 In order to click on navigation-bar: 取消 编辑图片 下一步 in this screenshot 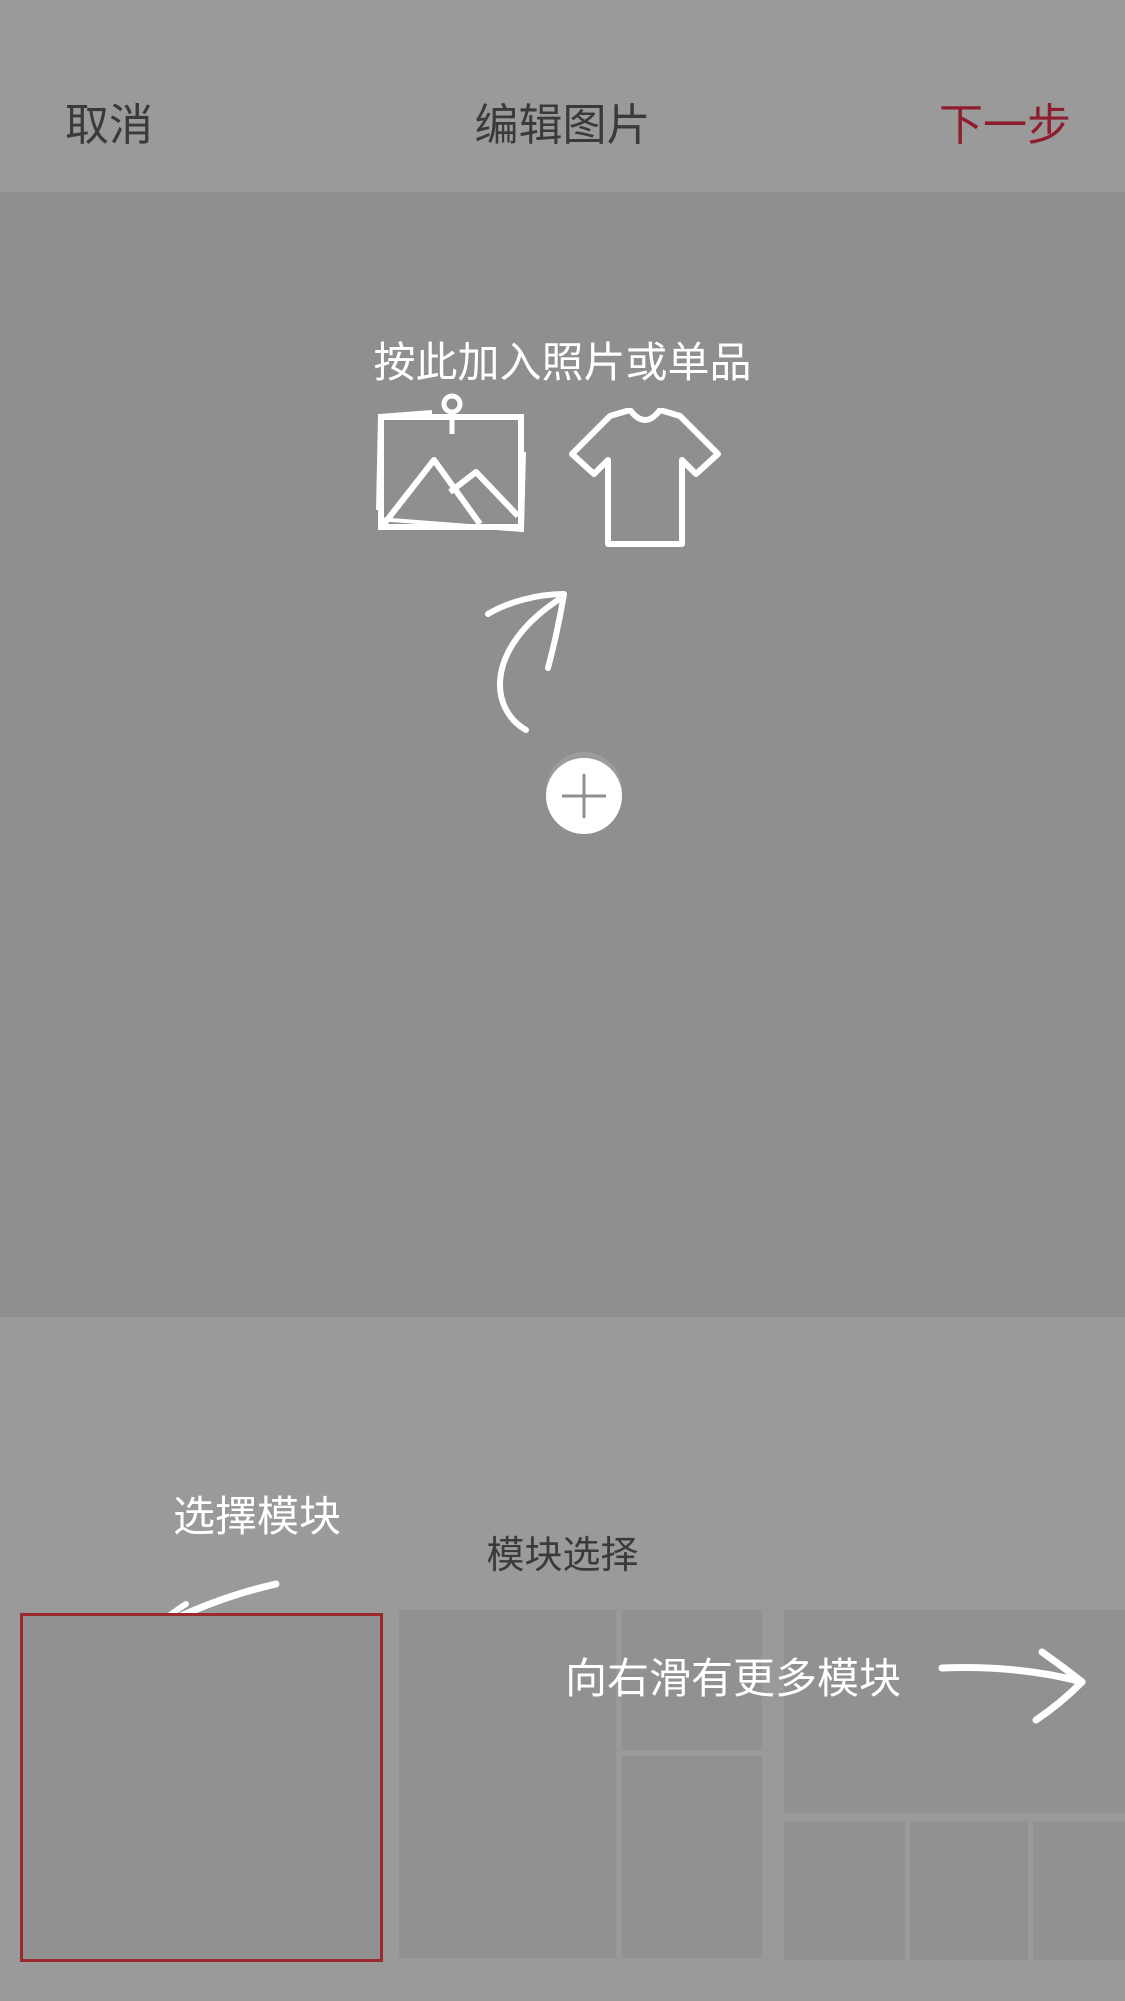, I will do `click(562, 96)`.